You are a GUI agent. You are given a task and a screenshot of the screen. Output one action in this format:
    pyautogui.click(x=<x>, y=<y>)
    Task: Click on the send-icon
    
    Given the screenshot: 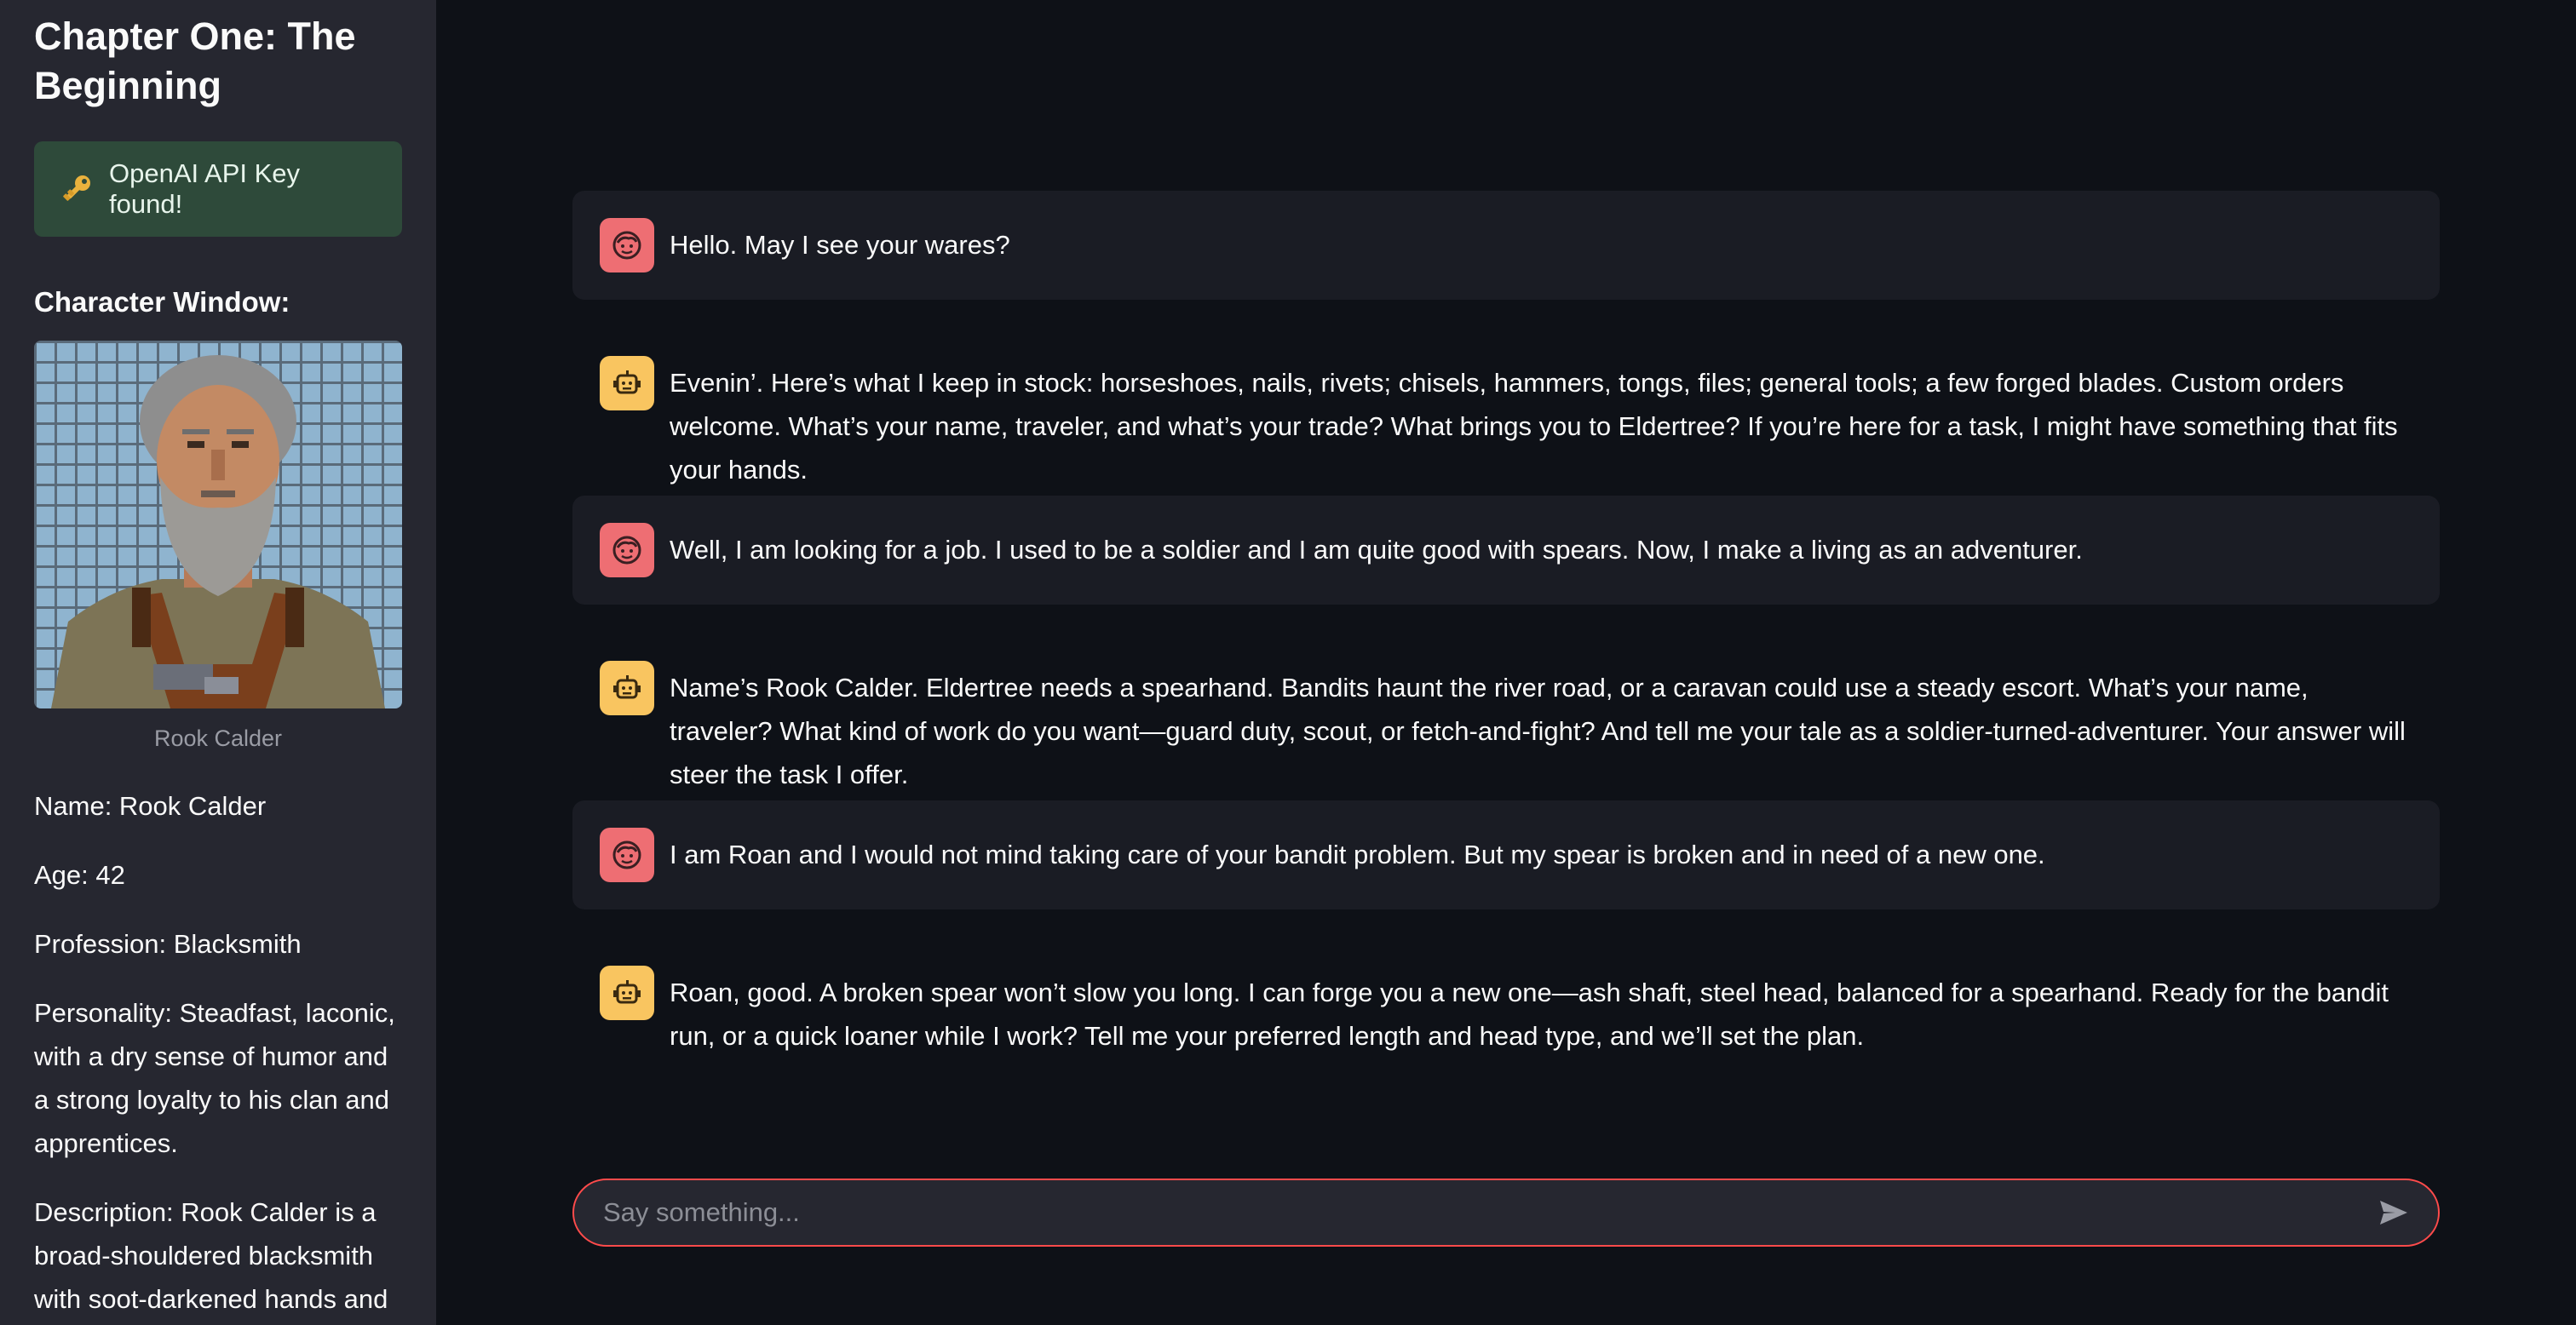 What is the action you would take?
    pyautogui.click(x=2393, y=1213)
    